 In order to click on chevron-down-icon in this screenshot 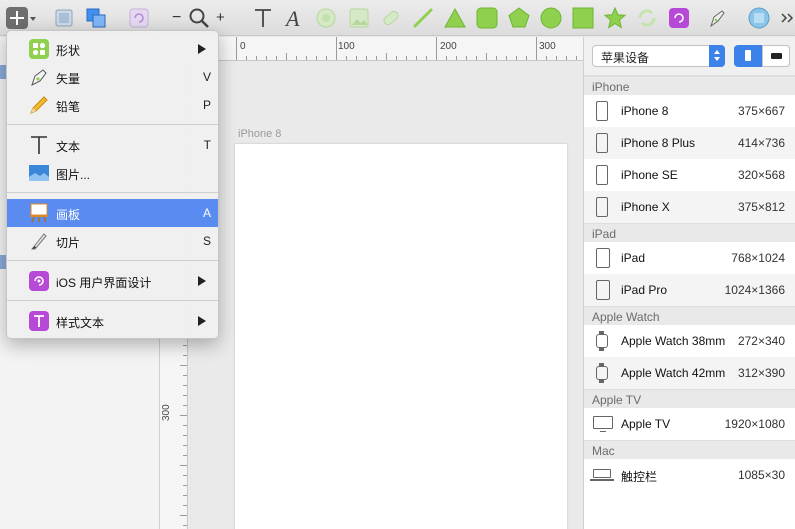, I will do `click(33, 19)`.